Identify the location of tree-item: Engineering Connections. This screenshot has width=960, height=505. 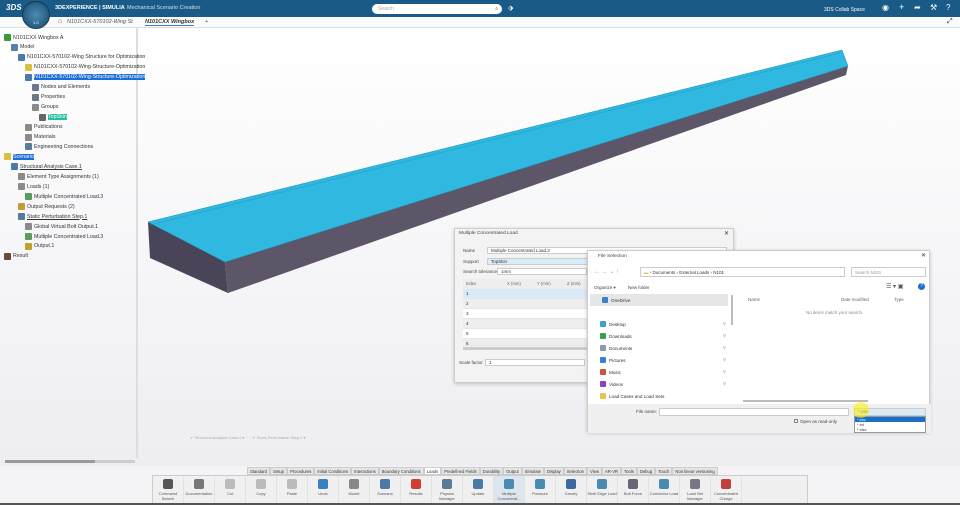
(59, 146).